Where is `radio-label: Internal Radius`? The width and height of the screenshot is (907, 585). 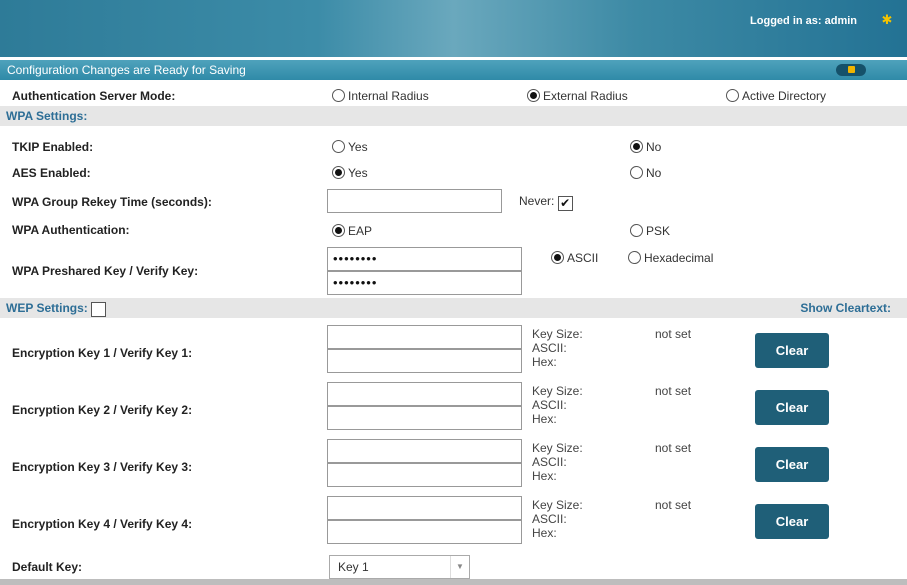 radio-label: Internal Radius is located at coordinates (388, 96).